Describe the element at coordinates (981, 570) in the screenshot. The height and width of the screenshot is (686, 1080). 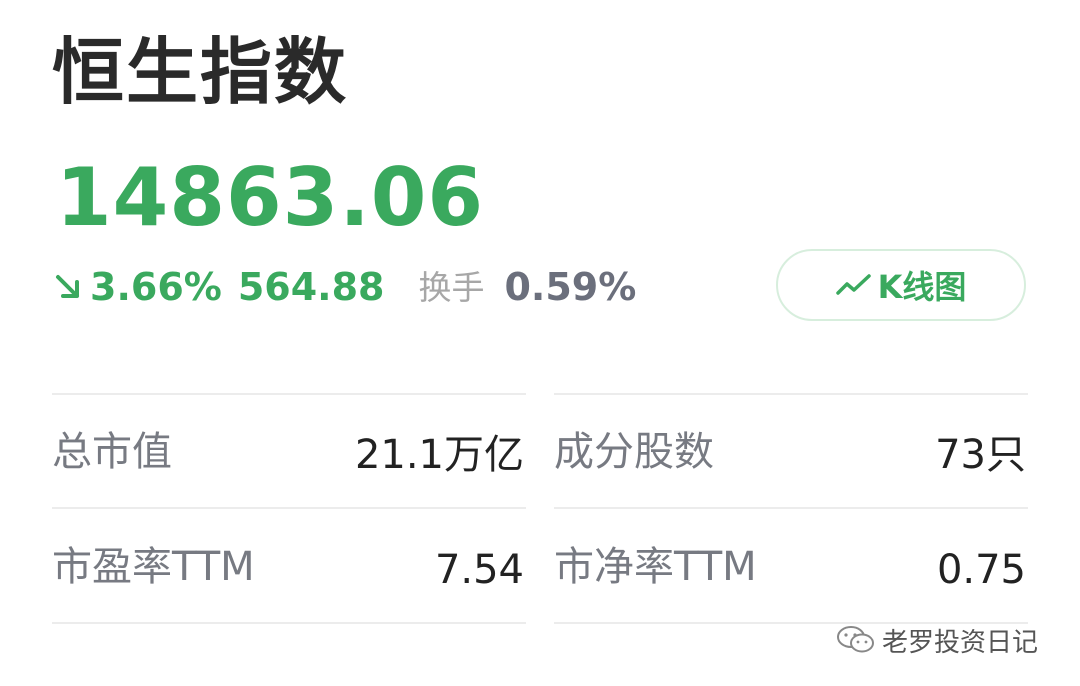
I see `pb-ttm-value: 0.75` at that location.